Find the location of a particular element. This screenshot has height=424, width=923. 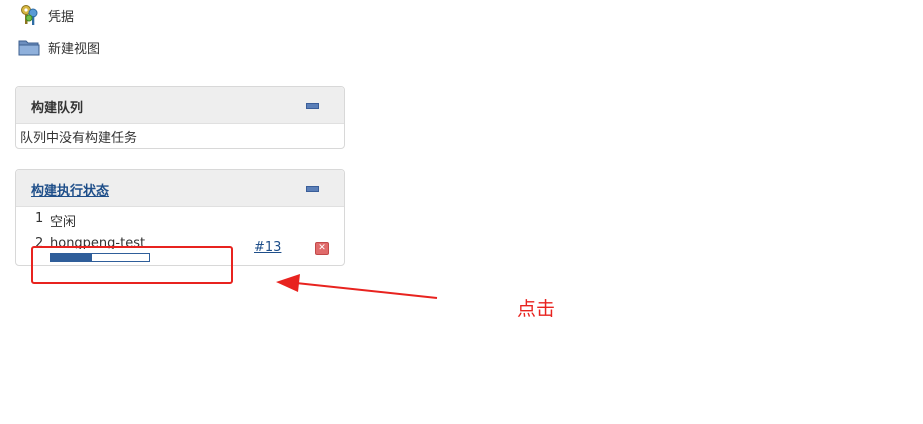

annotation-arrow-icon is located at coordinates (357, 286).